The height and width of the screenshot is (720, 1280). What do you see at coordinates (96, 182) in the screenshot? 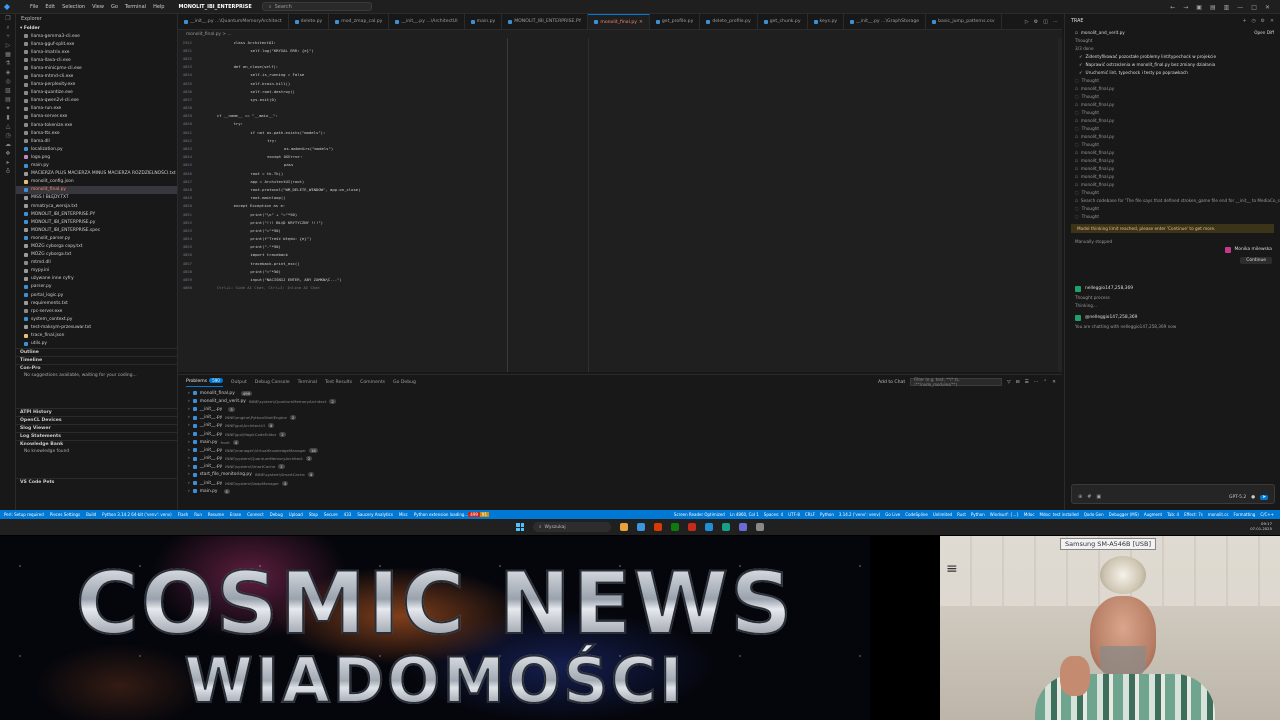
I see `file-item: monolit_config.json` at bounding box center [96, 182].